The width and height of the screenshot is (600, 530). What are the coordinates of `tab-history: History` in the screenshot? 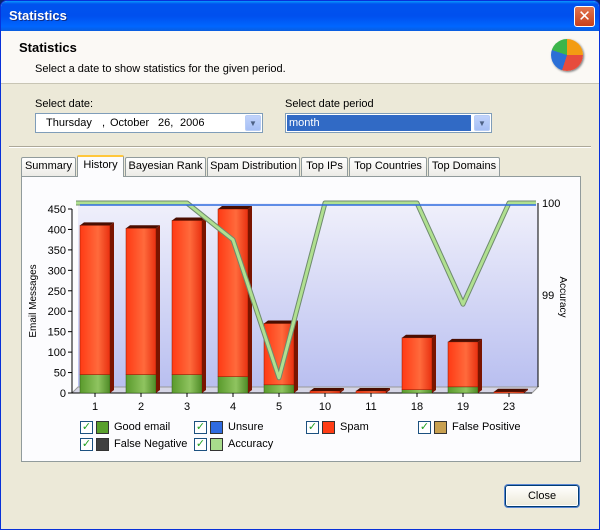 It's located at (100, 166).